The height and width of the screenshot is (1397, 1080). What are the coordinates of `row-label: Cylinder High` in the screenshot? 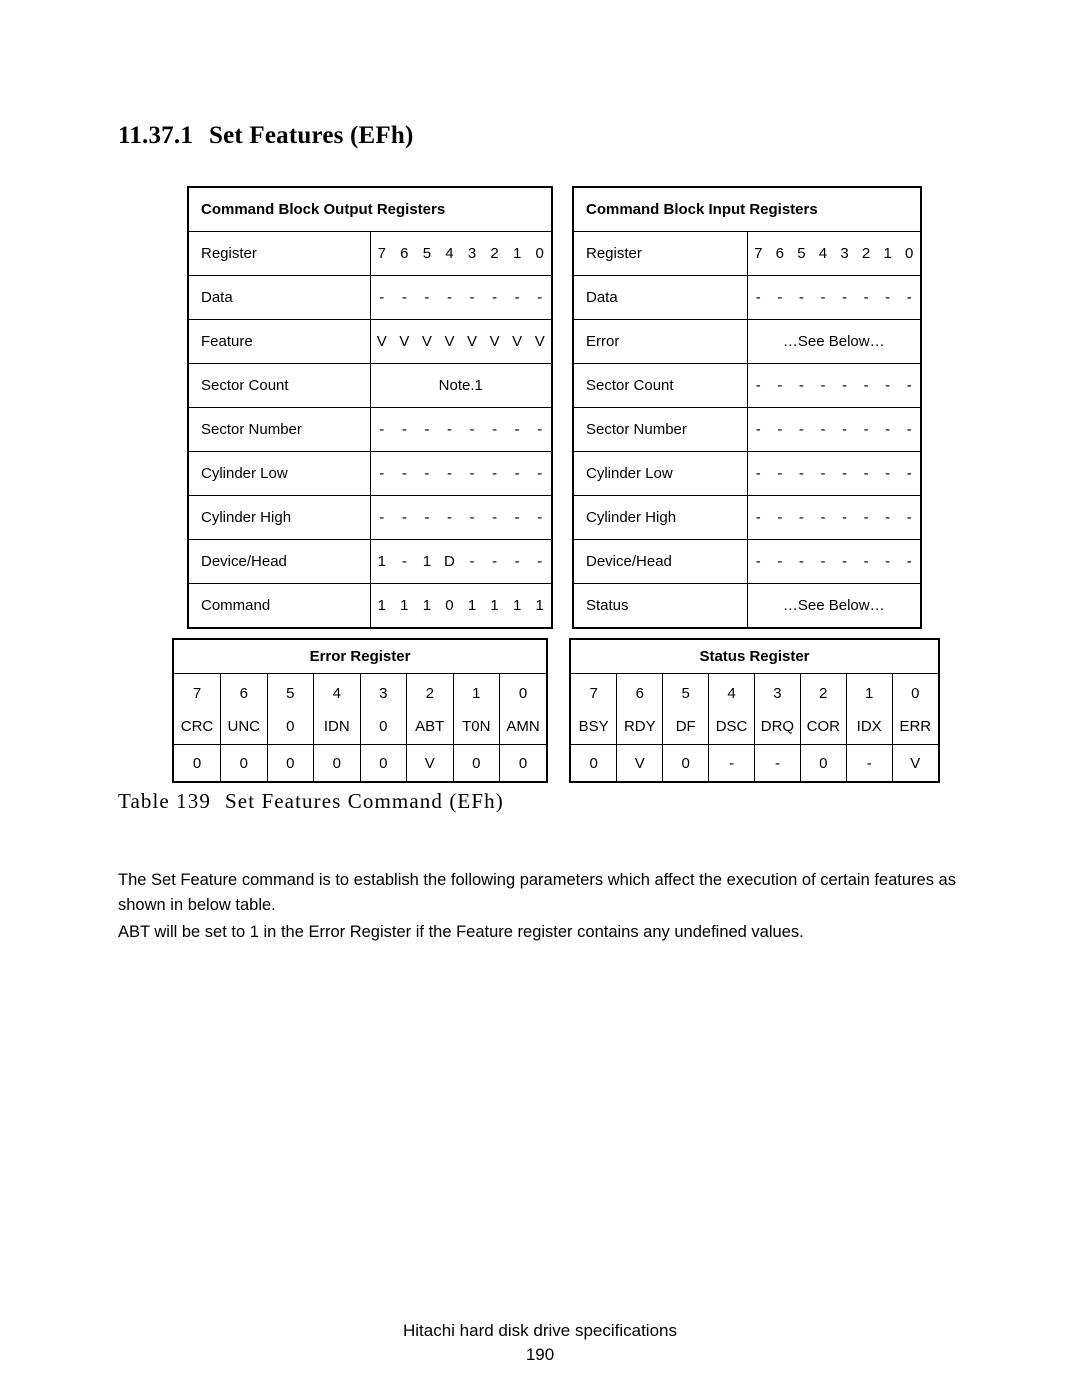 It's located at (661, 517).